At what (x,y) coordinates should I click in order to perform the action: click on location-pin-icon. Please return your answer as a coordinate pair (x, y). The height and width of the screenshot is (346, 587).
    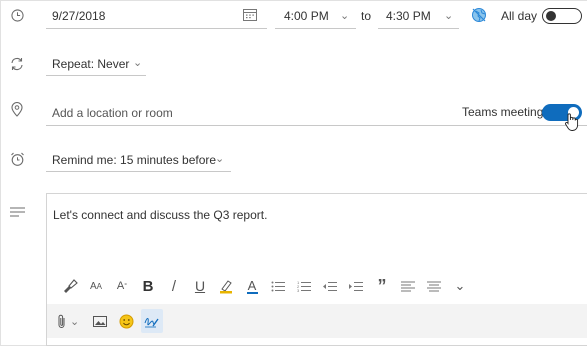
    Looking at the image, I should click on (17, 109).